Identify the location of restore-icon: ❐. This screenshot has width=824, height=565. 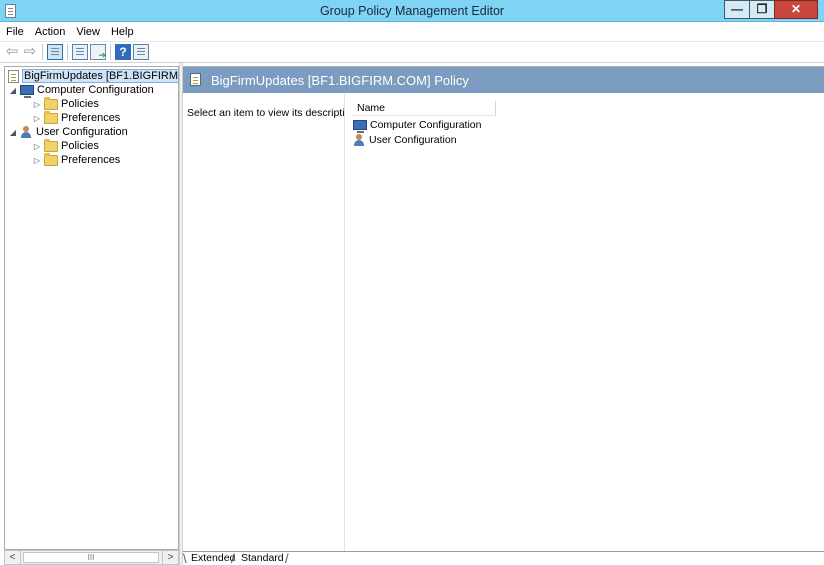
(762, 9).